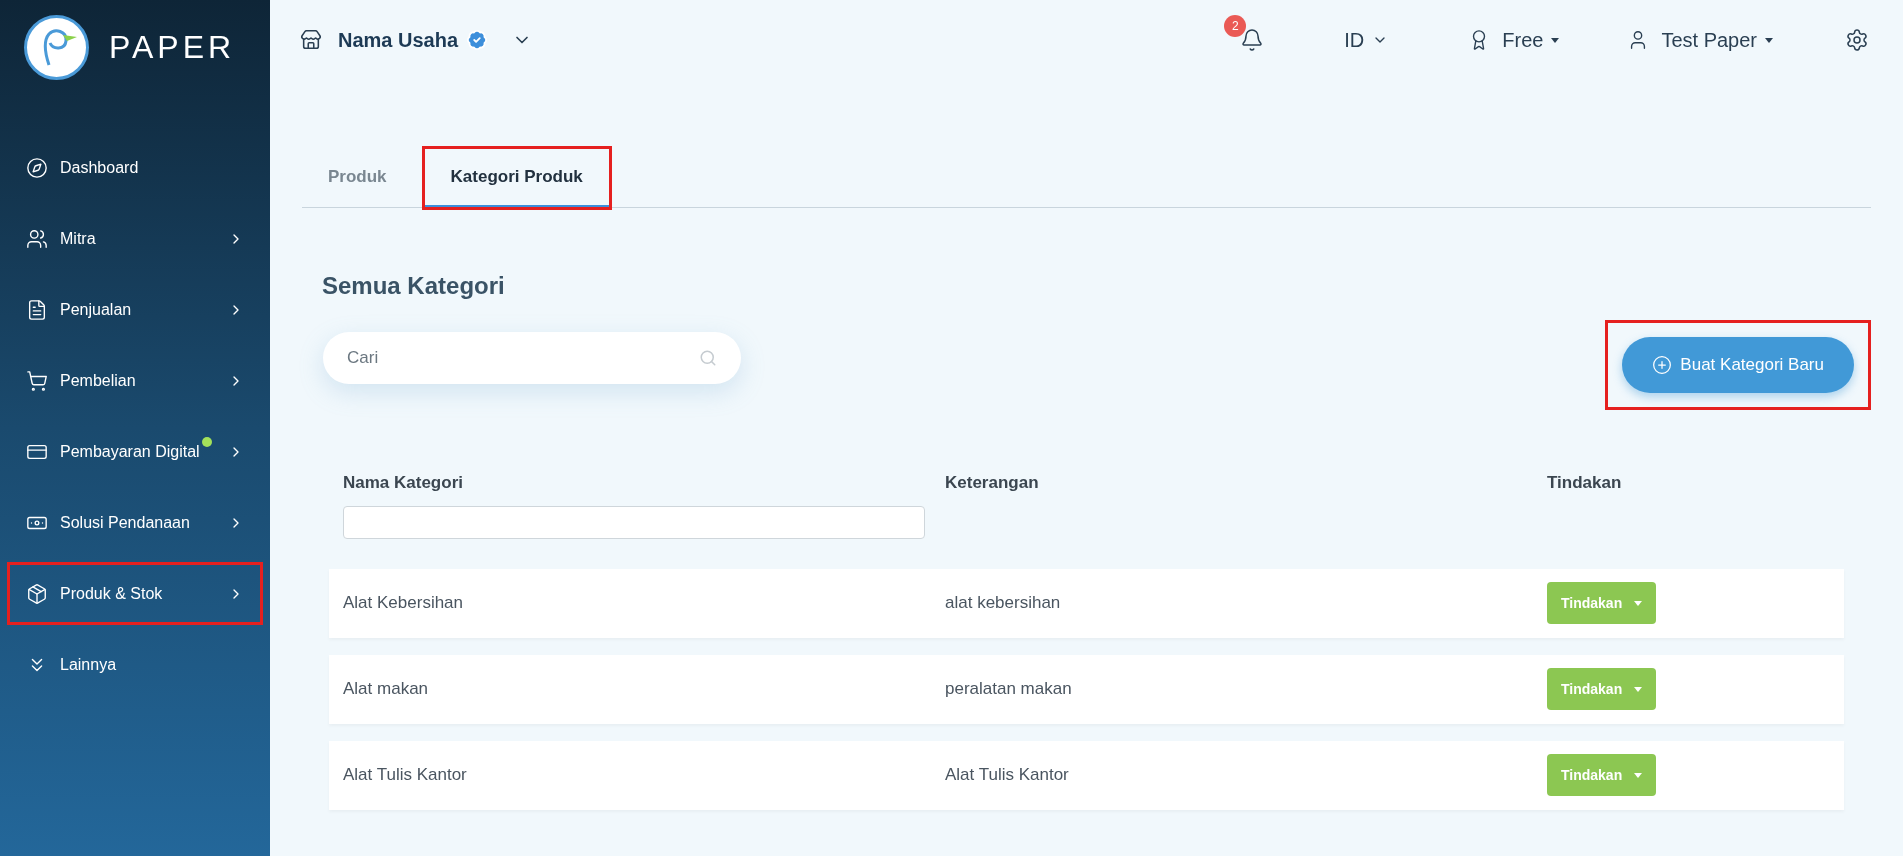 Image resolution: width=1903 pixels, height=856 pixels. What do you see at coordinates (386, 689) in the screenshot?
I see `table-cell-text: Alat makan` at bounding box center [386, 689].